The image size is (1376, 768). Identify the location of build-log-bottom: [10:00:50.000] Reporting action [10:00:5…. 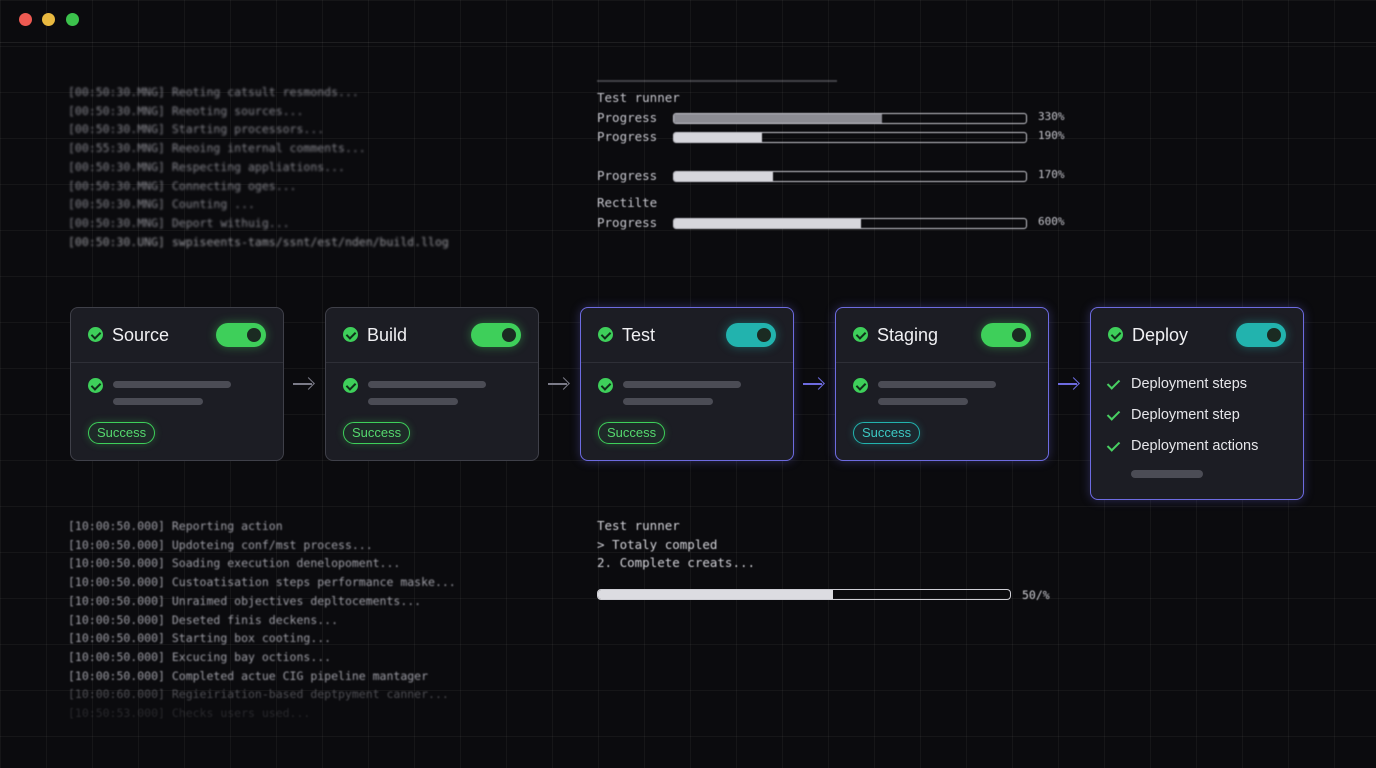
(262, 620).